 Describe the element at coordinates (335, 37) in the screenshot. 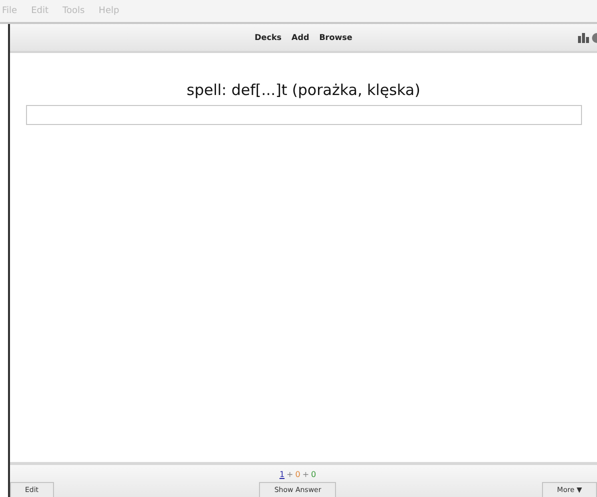

I see `toolbar-link: Browse` at that location.